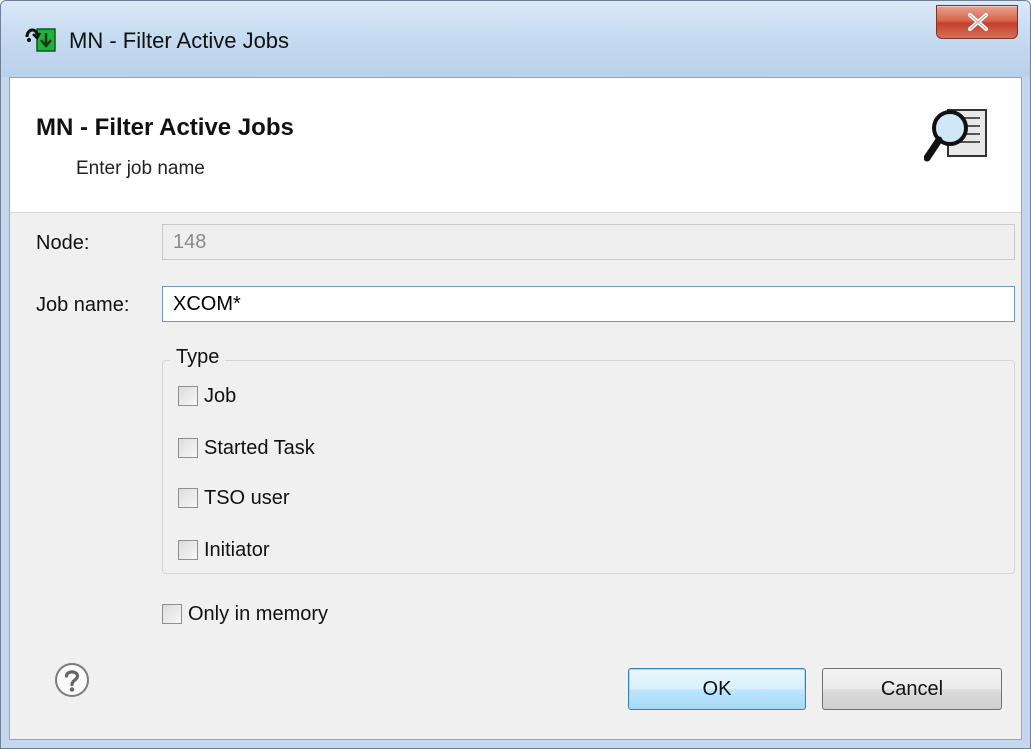 The width and height of the screenshot is (1031, 749). What do you see at coordinates (220, 395) in the screenshot?
I see `checkbox-label: Job` at bounding box center [220, 395].